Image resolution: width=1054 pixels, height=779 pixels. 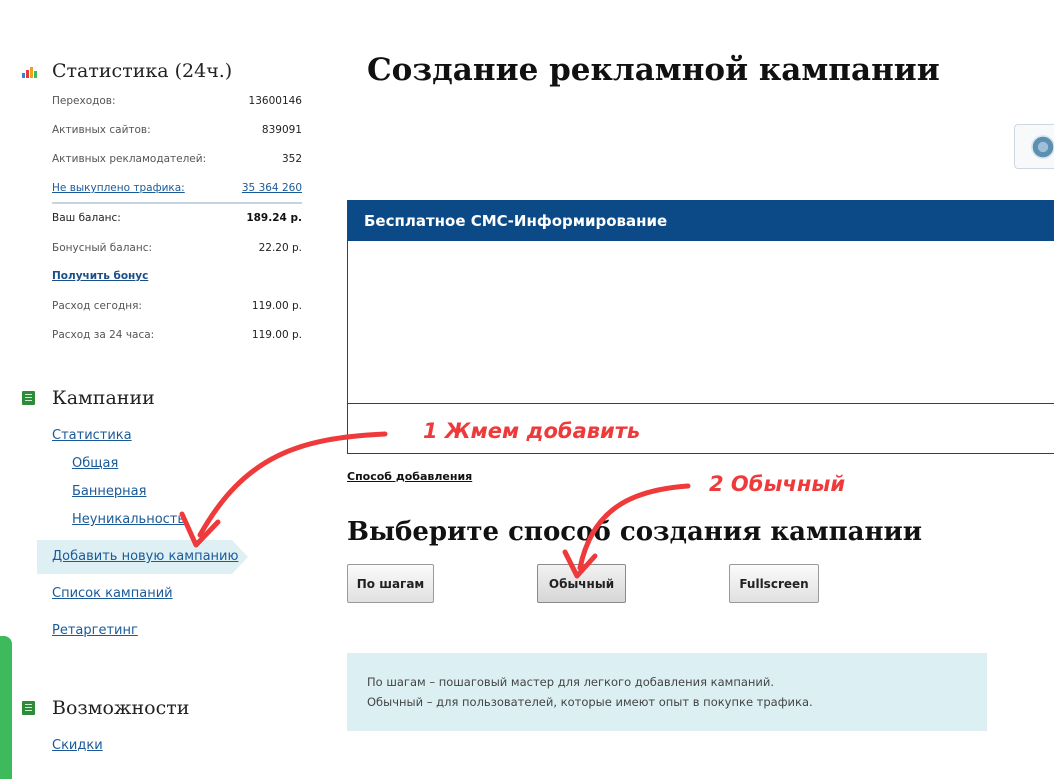 I want to click on bar-chart-icon, so click(x=30, y=71).